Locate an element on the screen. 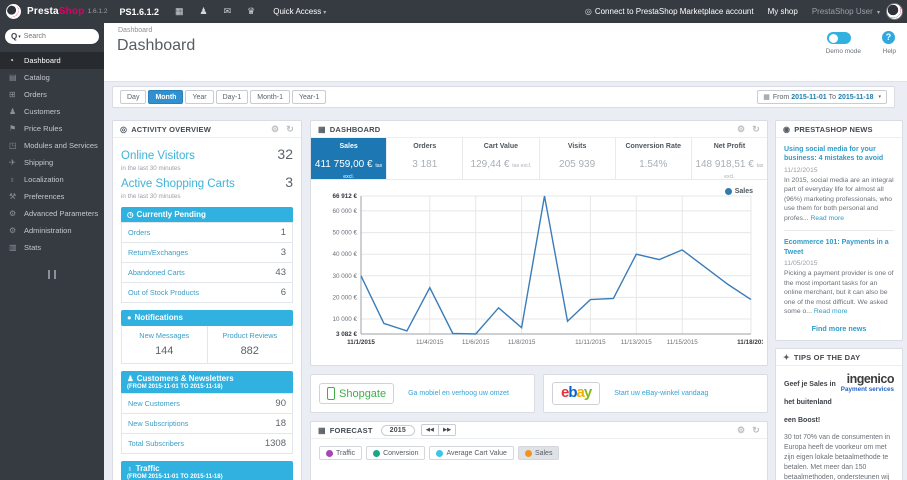  avatar is located at coordinates (894, 11).